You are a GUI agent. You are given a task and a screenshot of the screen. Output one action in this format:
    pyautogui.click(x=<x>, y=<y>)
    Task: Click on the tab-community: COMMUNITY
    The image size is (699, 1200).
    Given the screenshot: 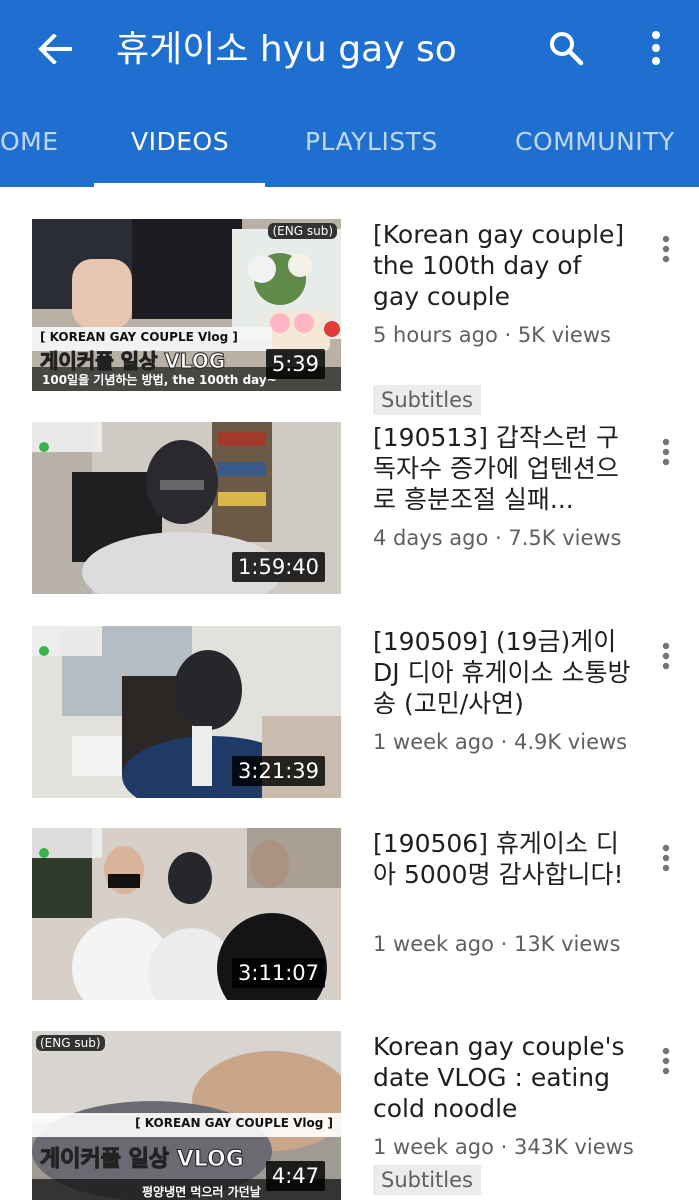 What is the action you would take?
    pyautogui.click(x=595, y=145)
    